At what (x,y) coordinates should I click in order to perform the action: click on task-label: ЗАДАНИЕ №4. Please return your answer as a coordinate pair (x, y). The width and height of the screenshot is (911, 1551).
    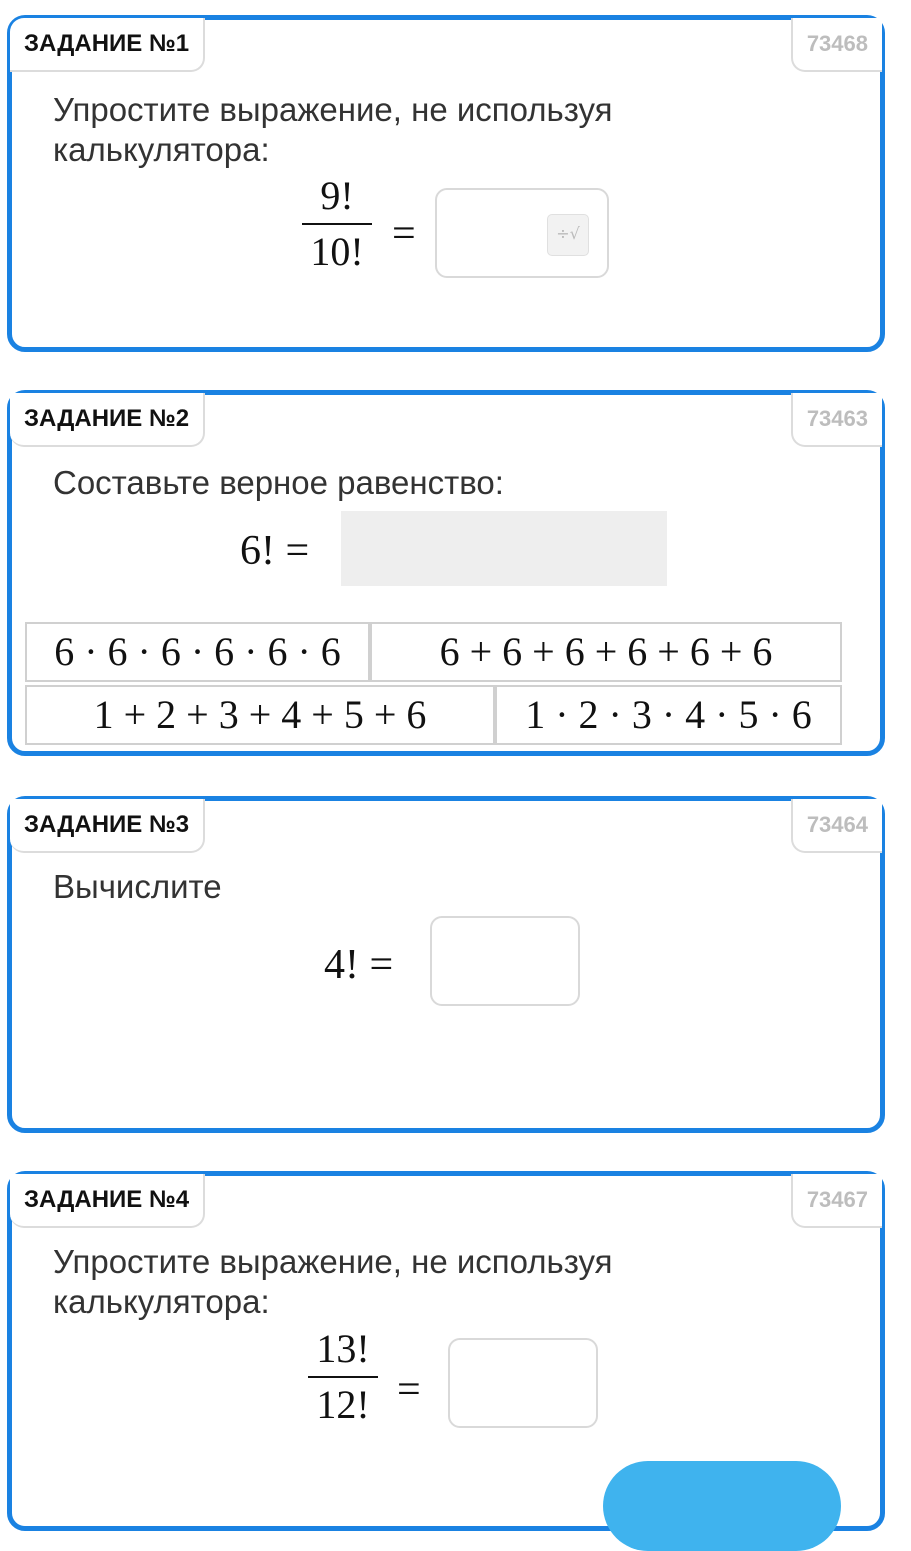
    Looking at the image, I should click on (108, 1201).